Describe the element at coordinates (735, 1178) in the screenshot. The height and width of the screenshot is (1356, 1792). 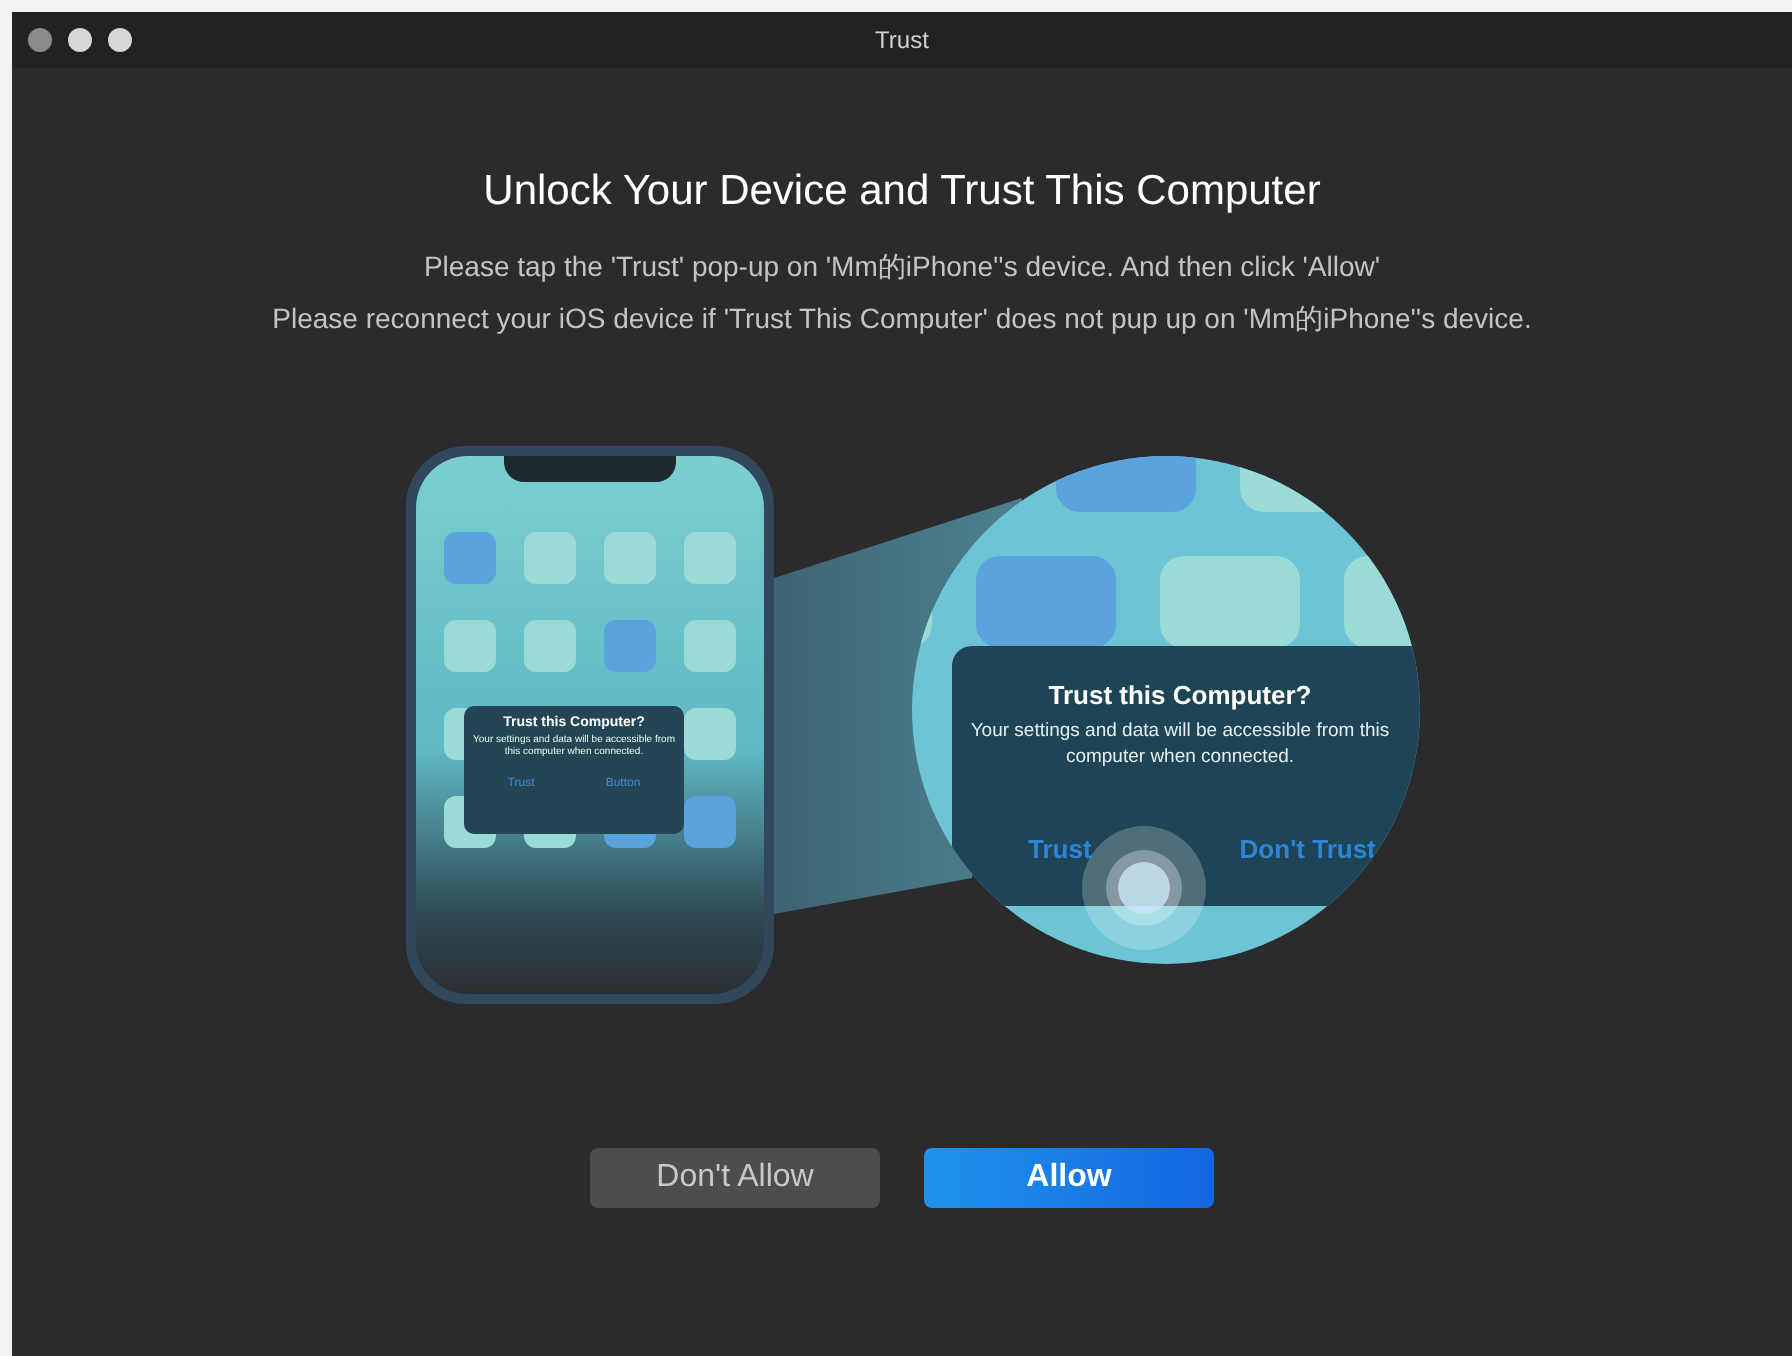
I see `dont-allow-button: Don't Allow` at that location.